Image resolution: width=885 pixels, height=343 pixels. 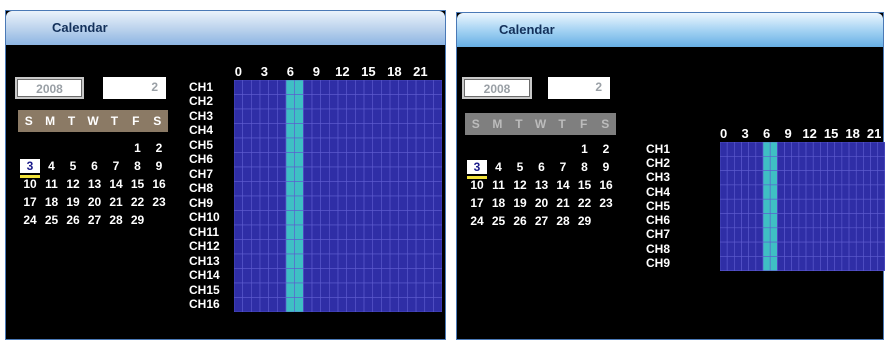 What do you see at coordinates (116, 202) in the screenshot?
I see `day-cell: 21` at bounding box center [116, 202].